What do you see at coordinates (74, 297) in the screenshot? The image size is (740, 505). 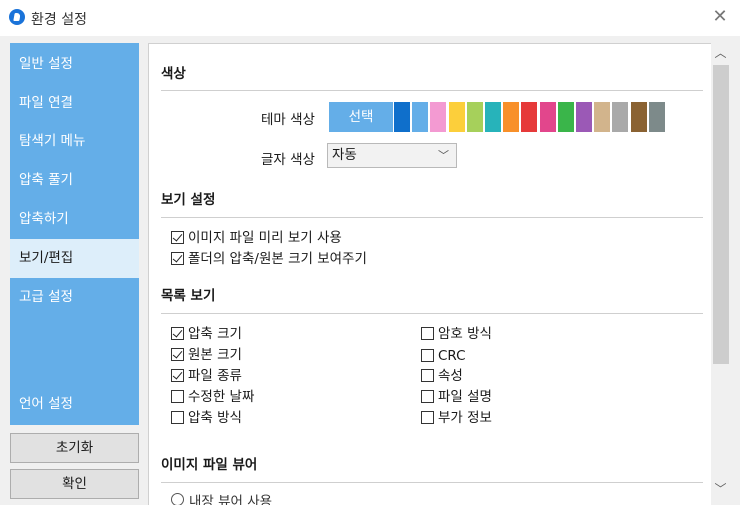 I see `sidebar-item-advanced: 고급 설정` at bounding box center [74, 297].